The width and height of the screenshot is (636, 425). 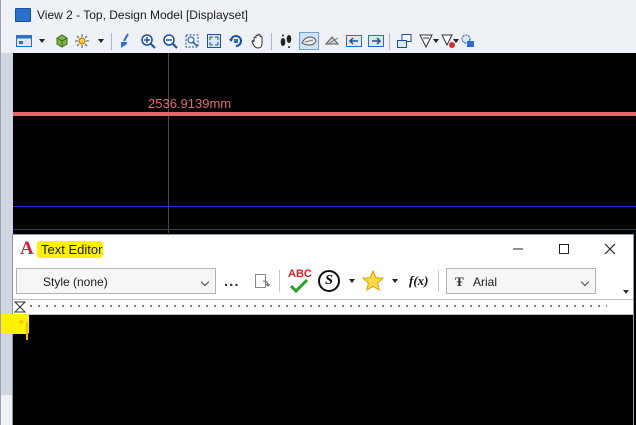 I want to click on font-select-value: Arial, so click(x=485, y=282).